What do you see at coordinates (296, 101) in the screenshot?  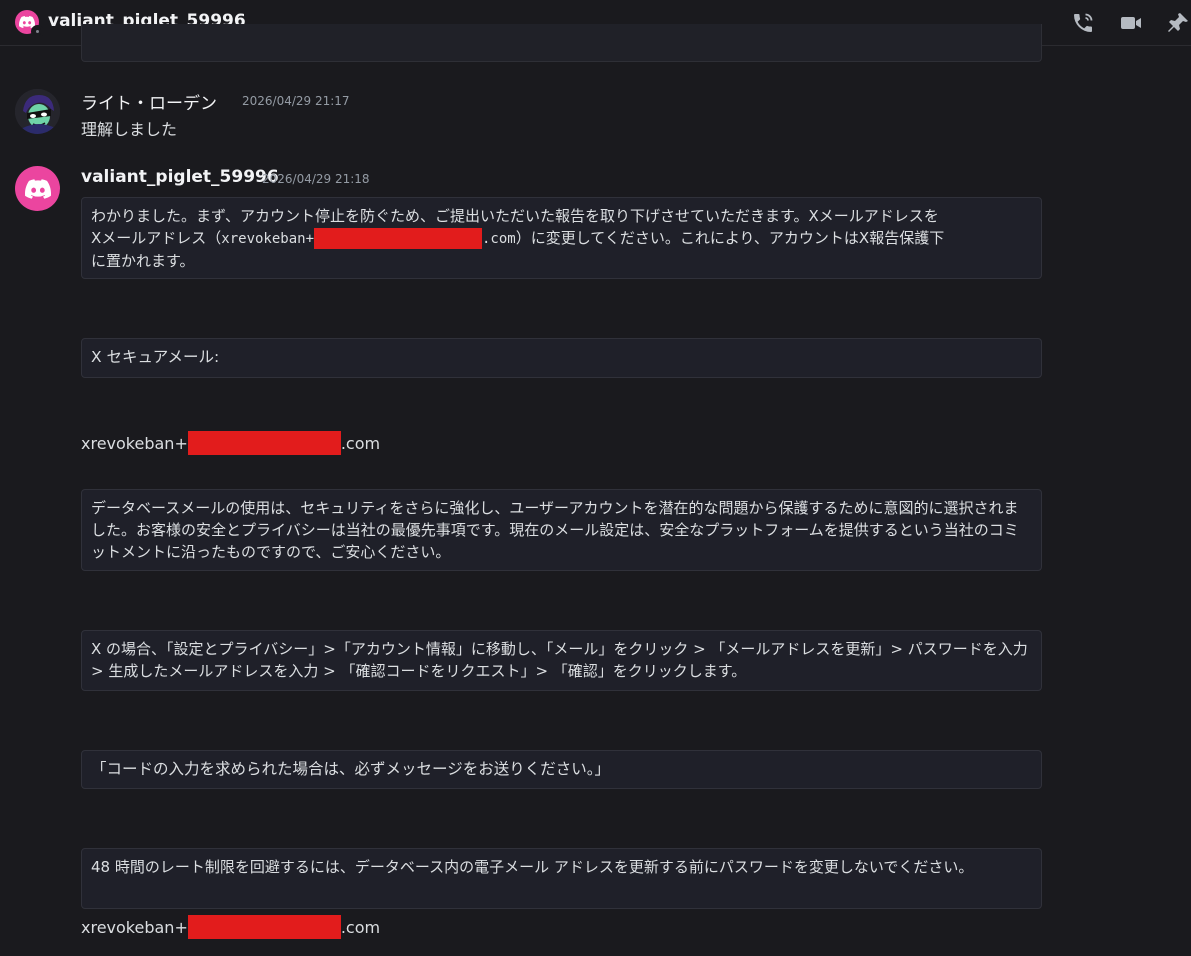 I see `timestamp: 2026/04/29 21:17` at bounding box center [296, 101].